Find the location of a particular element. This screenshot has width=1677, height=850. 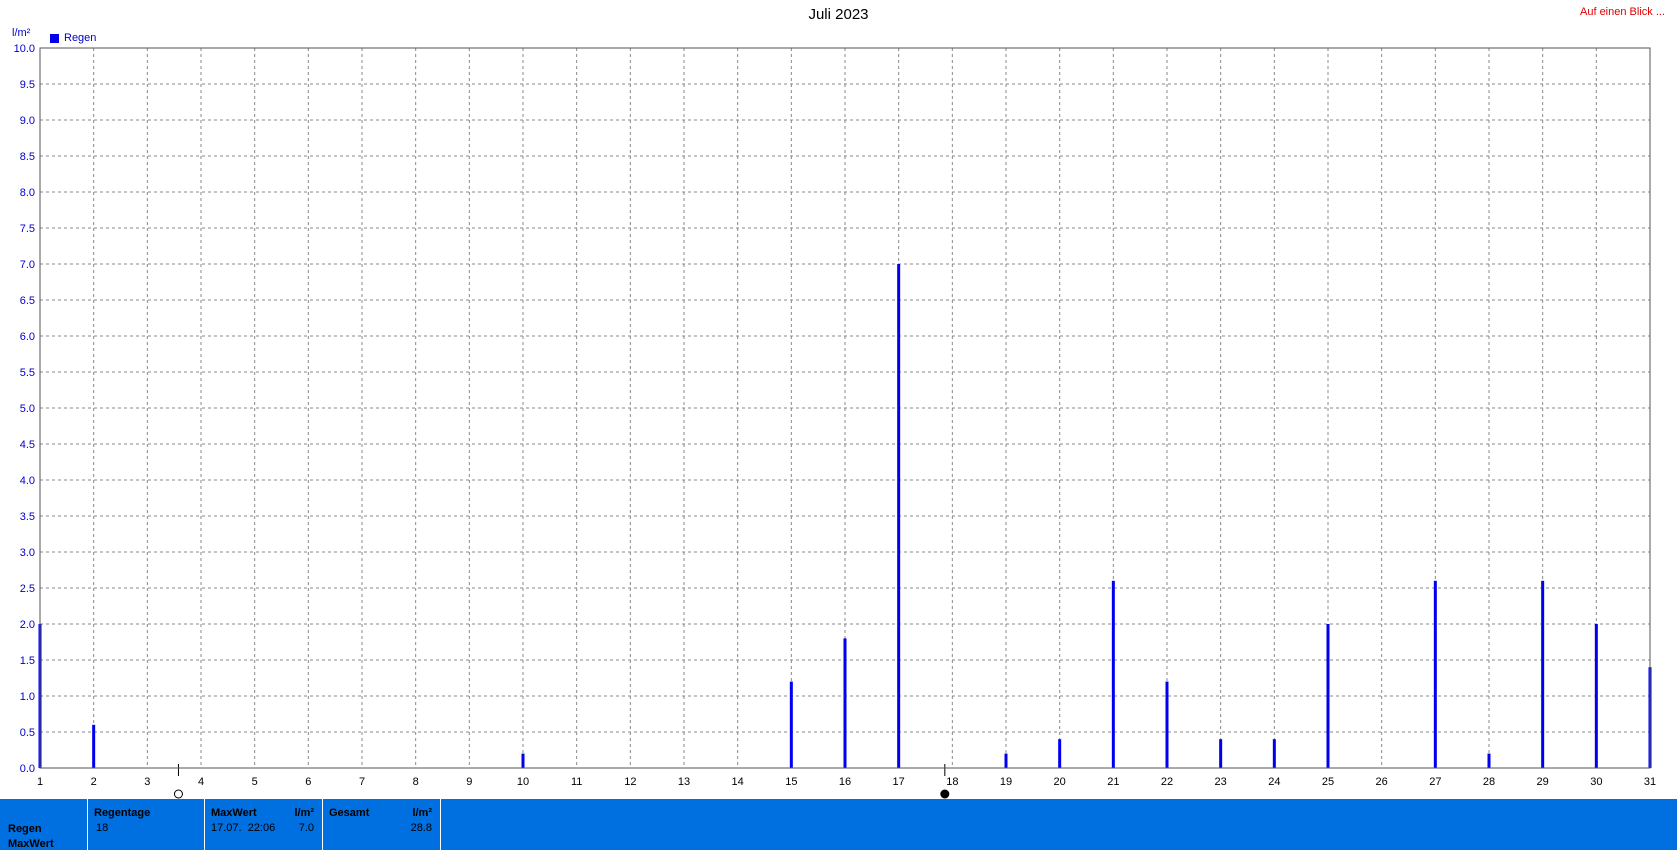

x-tick-label: 29 is located at coordinates (1543, 782).